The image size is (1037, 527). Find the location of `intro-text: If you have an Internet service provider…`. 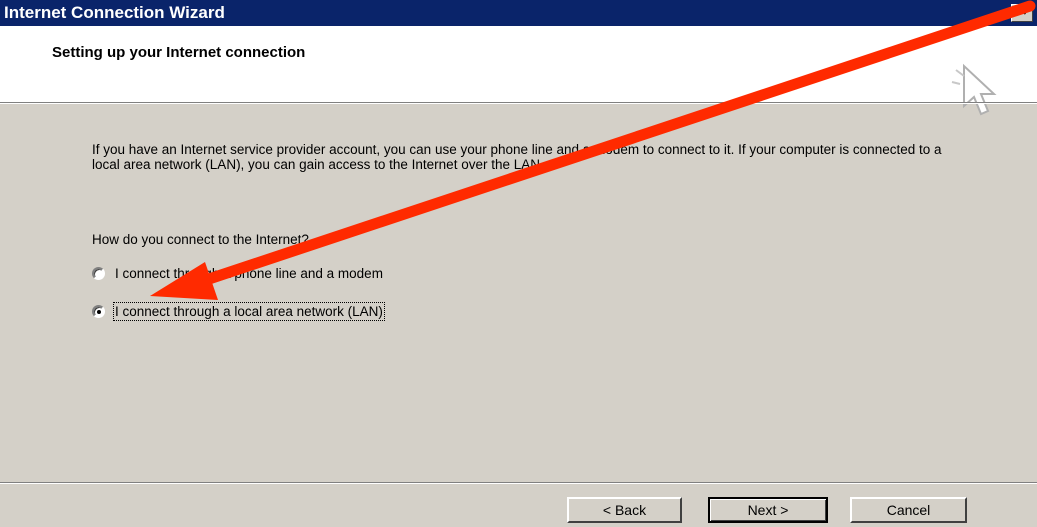

intro-text: If you have an Internet service provider… is located at coordinates (517, 157).